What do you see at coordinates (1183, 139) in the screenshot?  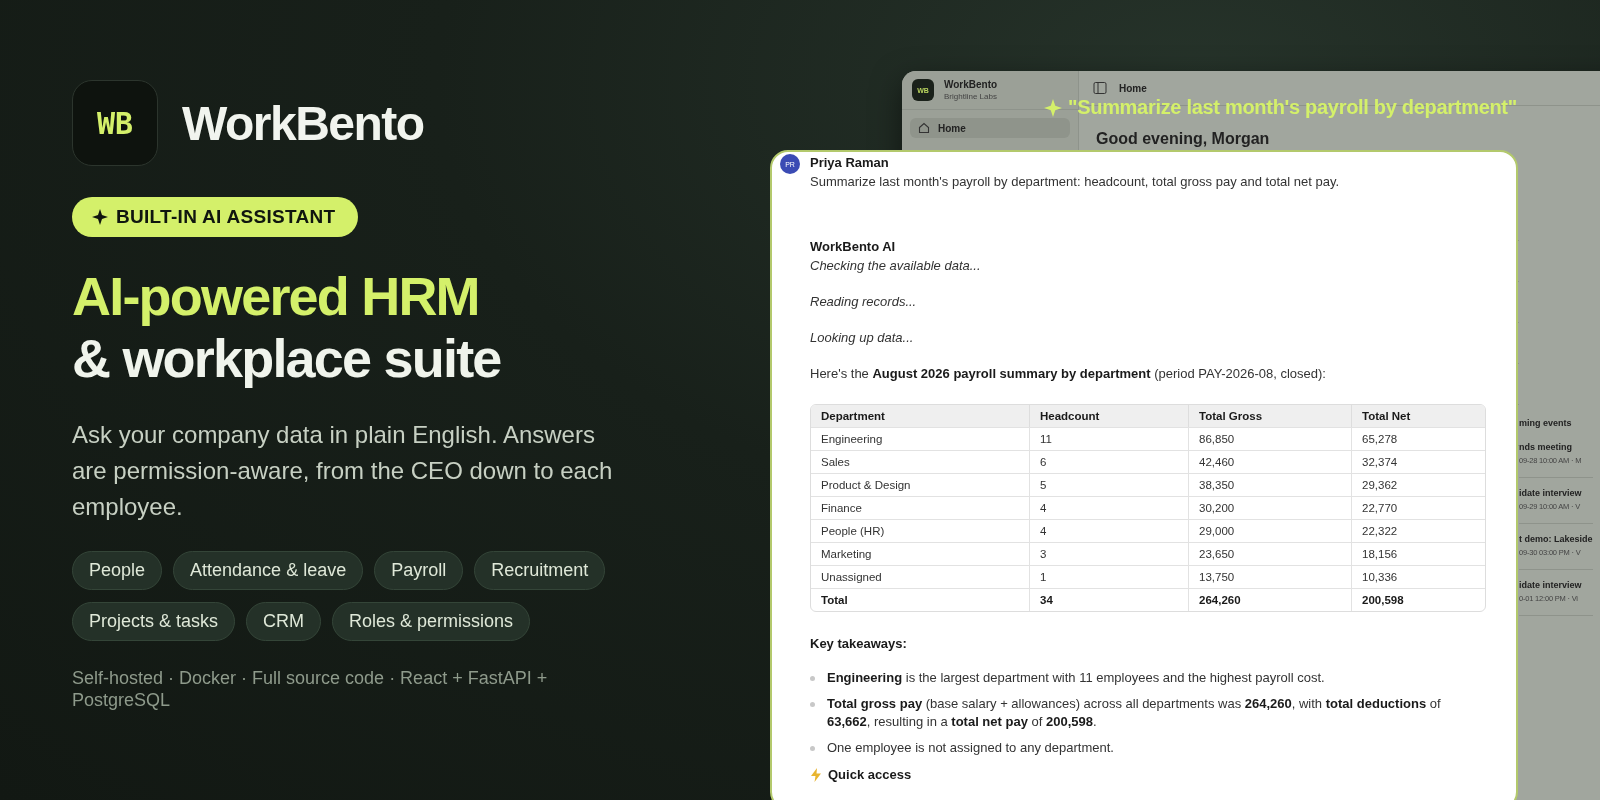 I see `greeting: Good evening, Morgan` at bounding box center [1183, 139].